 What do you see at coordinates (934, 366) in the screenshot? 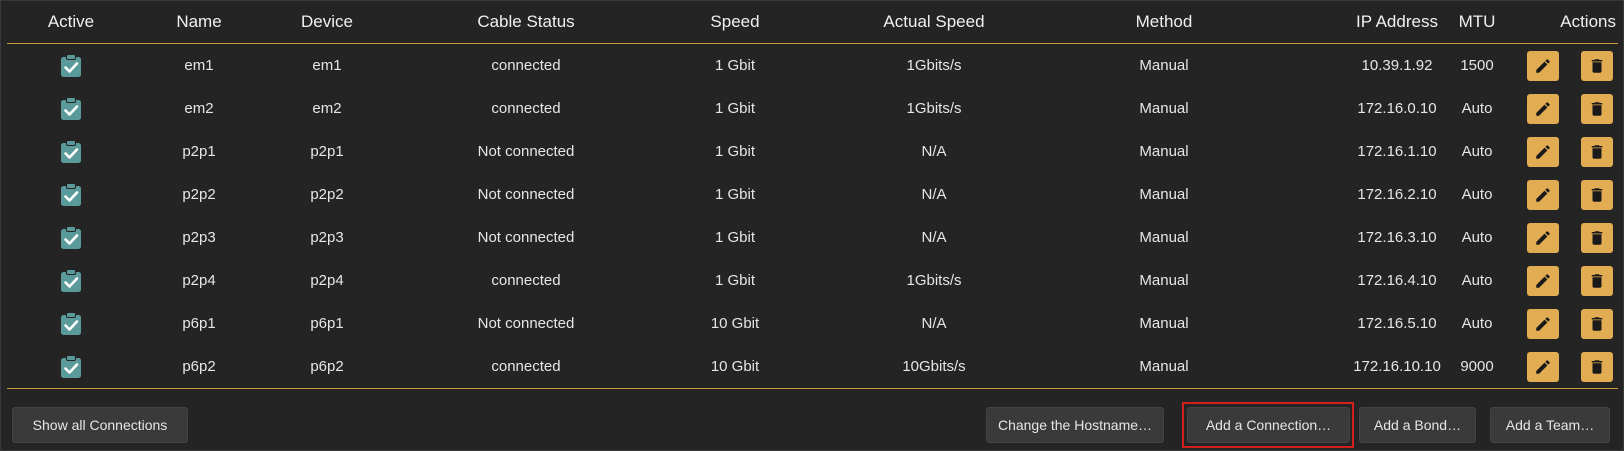
I see `actual-speed-cell: 10Gbits/s` at bounding box center [934, 366].